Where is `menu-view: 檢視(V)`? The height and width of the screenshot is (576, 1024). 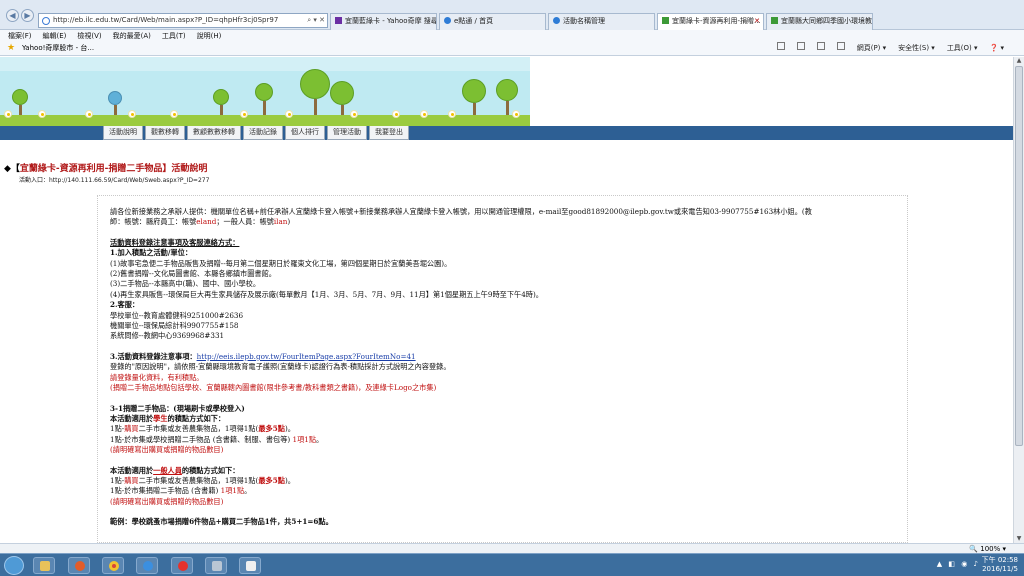 menu-view: 檢視(V) is located at coordinates (89, 36).